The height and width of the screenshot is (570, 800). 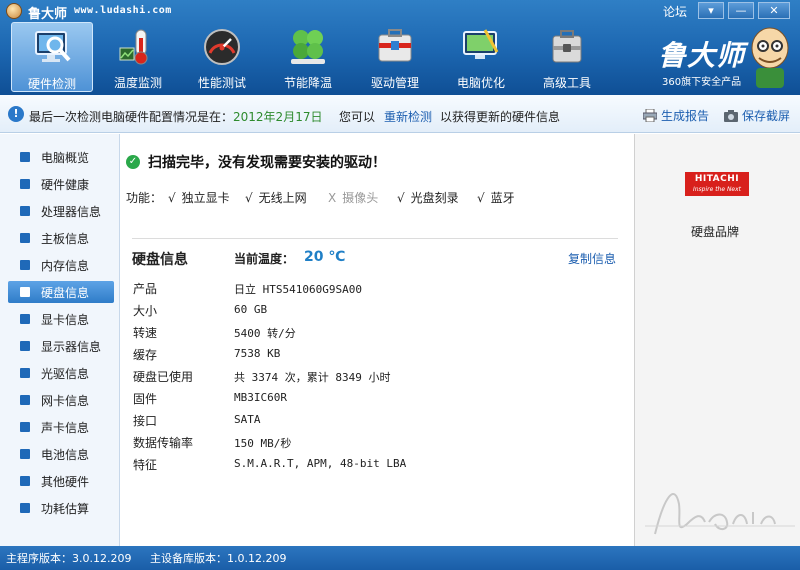 I want to click on brand-logo: 鲁大师, so click(x=702, y=55).